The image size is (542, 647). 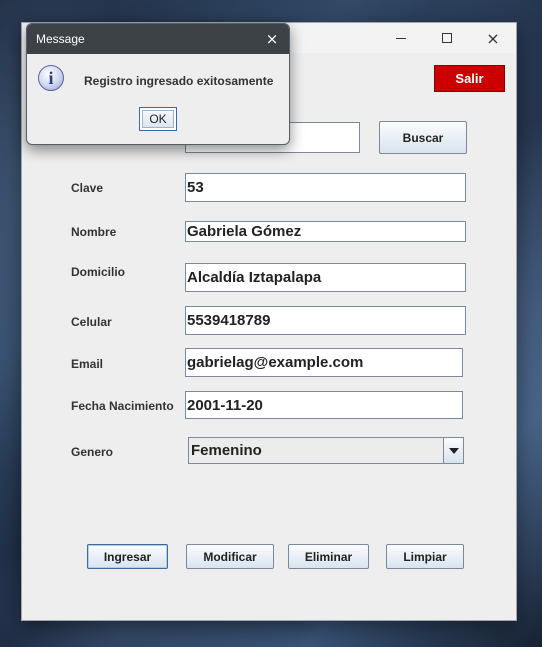 I want to click on chevron-down-icon, so click(x=453, y=450).